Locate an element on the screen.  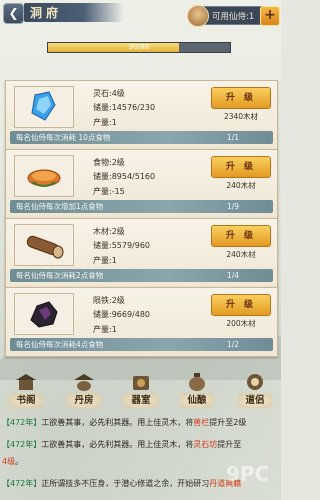
info-text: 每名仙侍每次增加1点食物 is located at coordinates (60, 206).